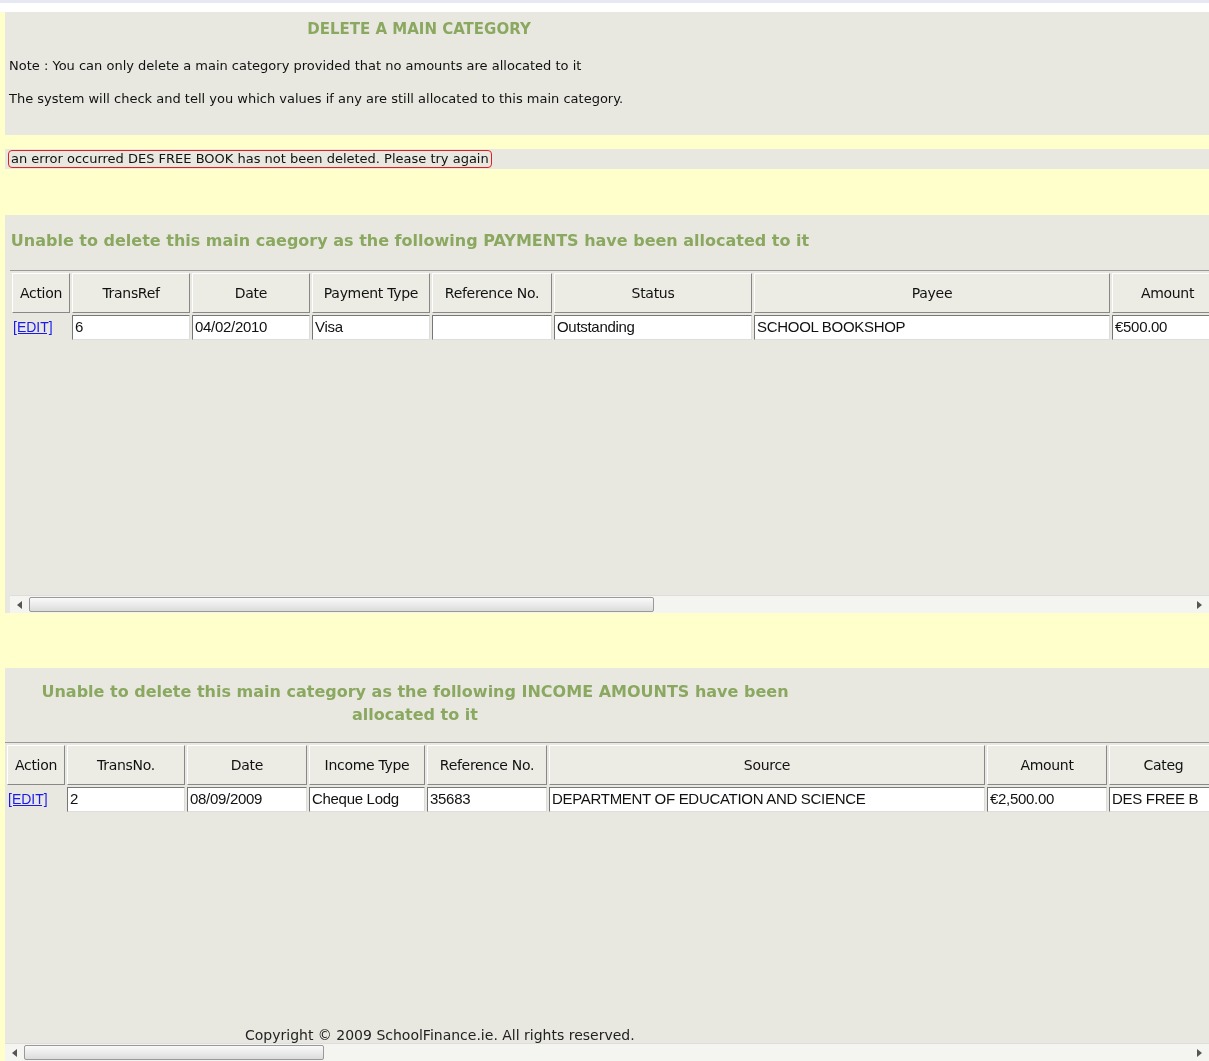 The image size is (1209, 1061). I want to click on page-title: DELETE A MAIN CATEGORY, so click(419, 29).